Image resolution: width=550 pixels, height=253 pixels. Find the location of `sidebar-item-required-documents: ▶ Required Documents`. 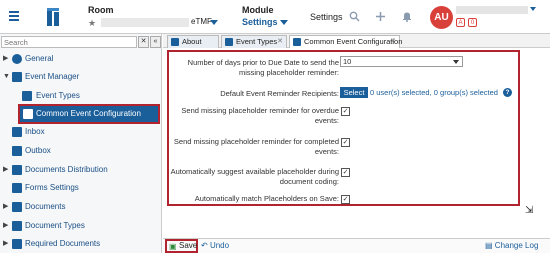

sidebar-item-required-documents: ▶ Required Documents is located at coordinates (80, 244).